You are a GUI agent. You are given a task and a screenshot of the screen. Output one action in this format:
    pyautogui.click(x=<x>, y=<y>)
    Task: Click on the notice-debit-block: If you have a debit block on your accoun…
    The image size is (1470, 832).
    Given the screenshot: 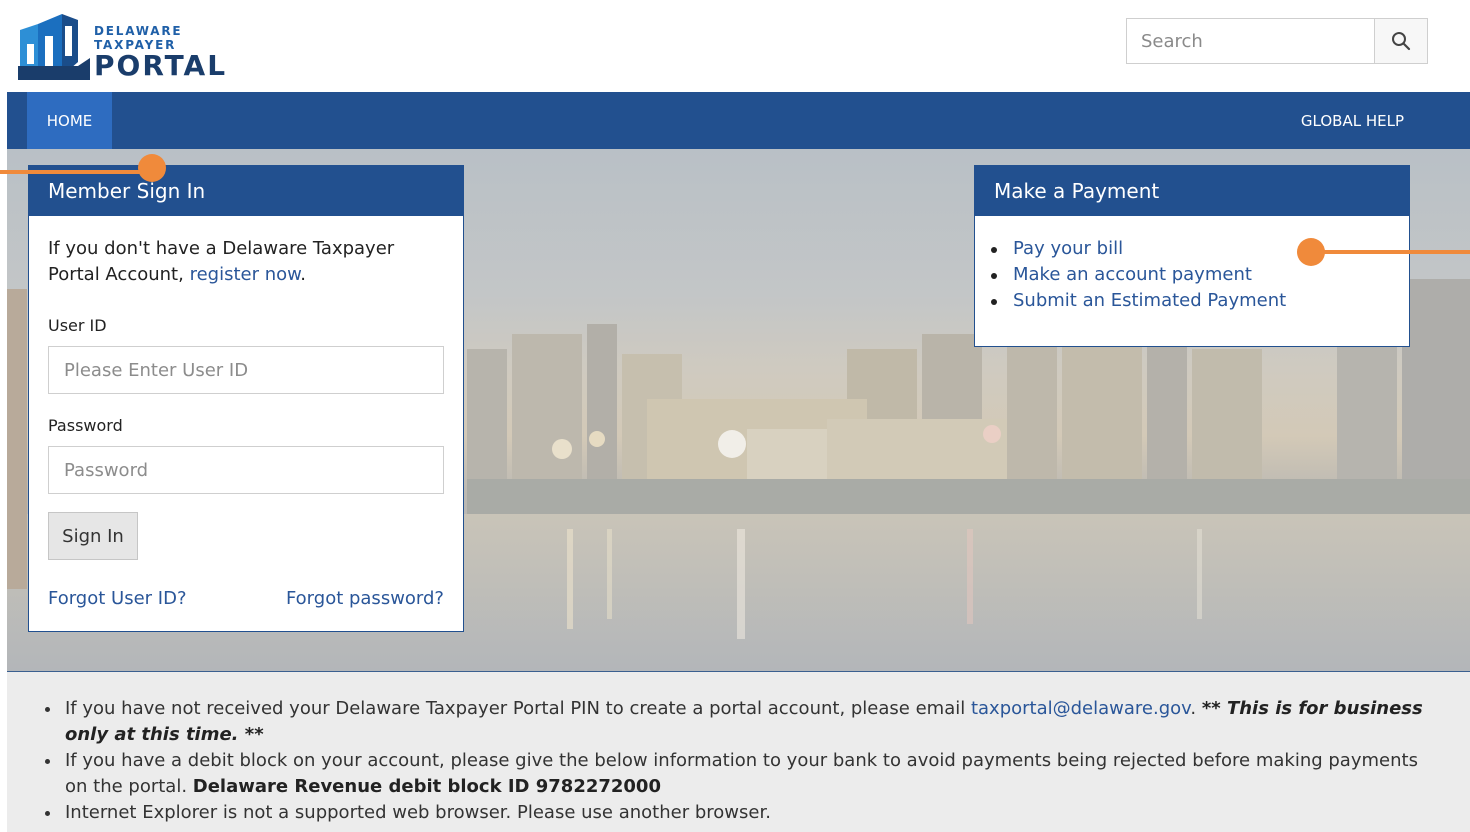 What is the action you would take?
    pyautogui.click(x=740, y=774)
    